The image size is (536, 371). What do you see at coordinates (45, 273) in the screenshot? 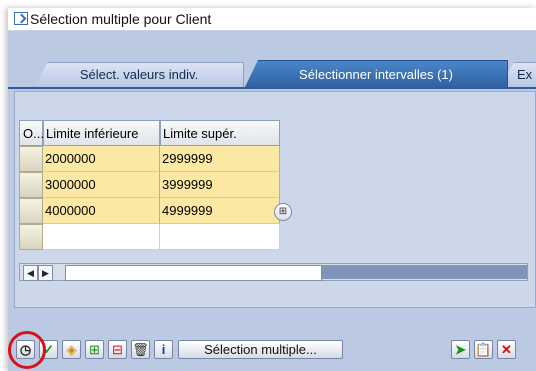
I see `scroll-right-icon: ▶` at bounding box center [45, 273].